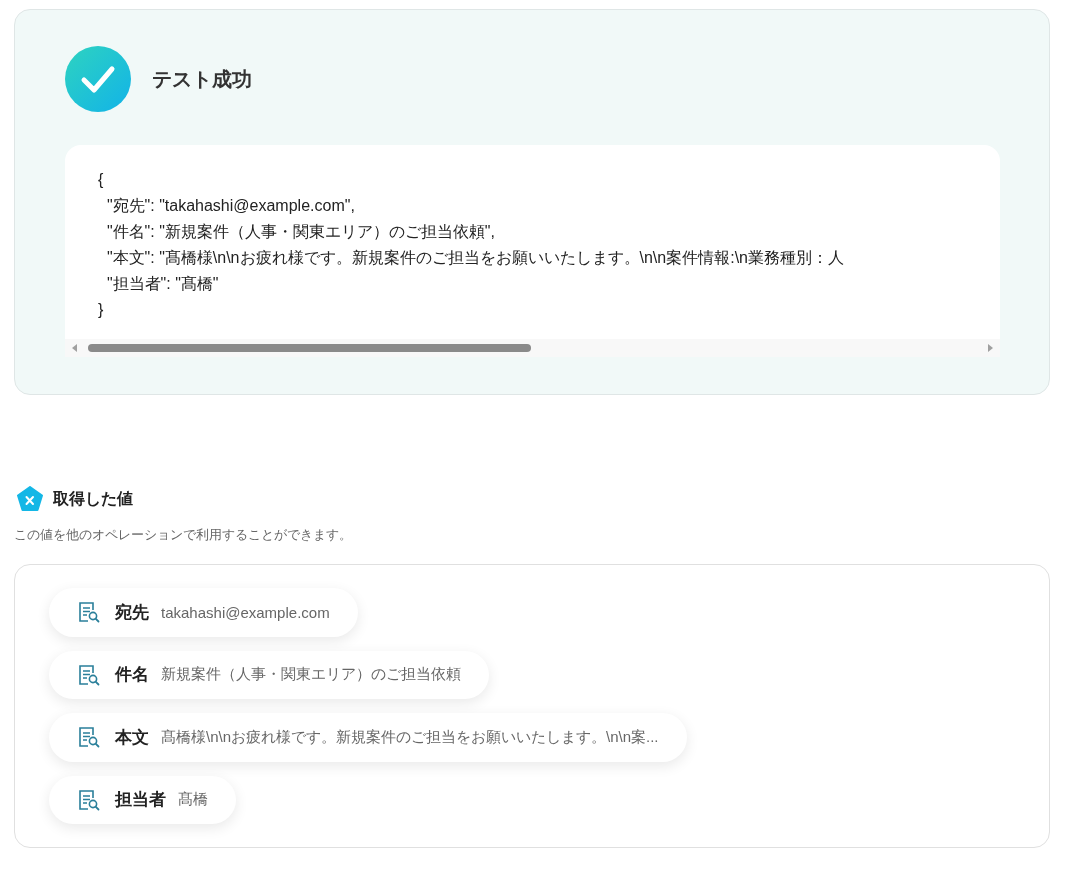 Image resolution: width=1067 pixels, height=875 pixels. Describe the element at coordinates (269, 674) in the screenshot. I see `value-chip: 件名 新規案件（人事・関東エリア）のご担当依頼` at that location.